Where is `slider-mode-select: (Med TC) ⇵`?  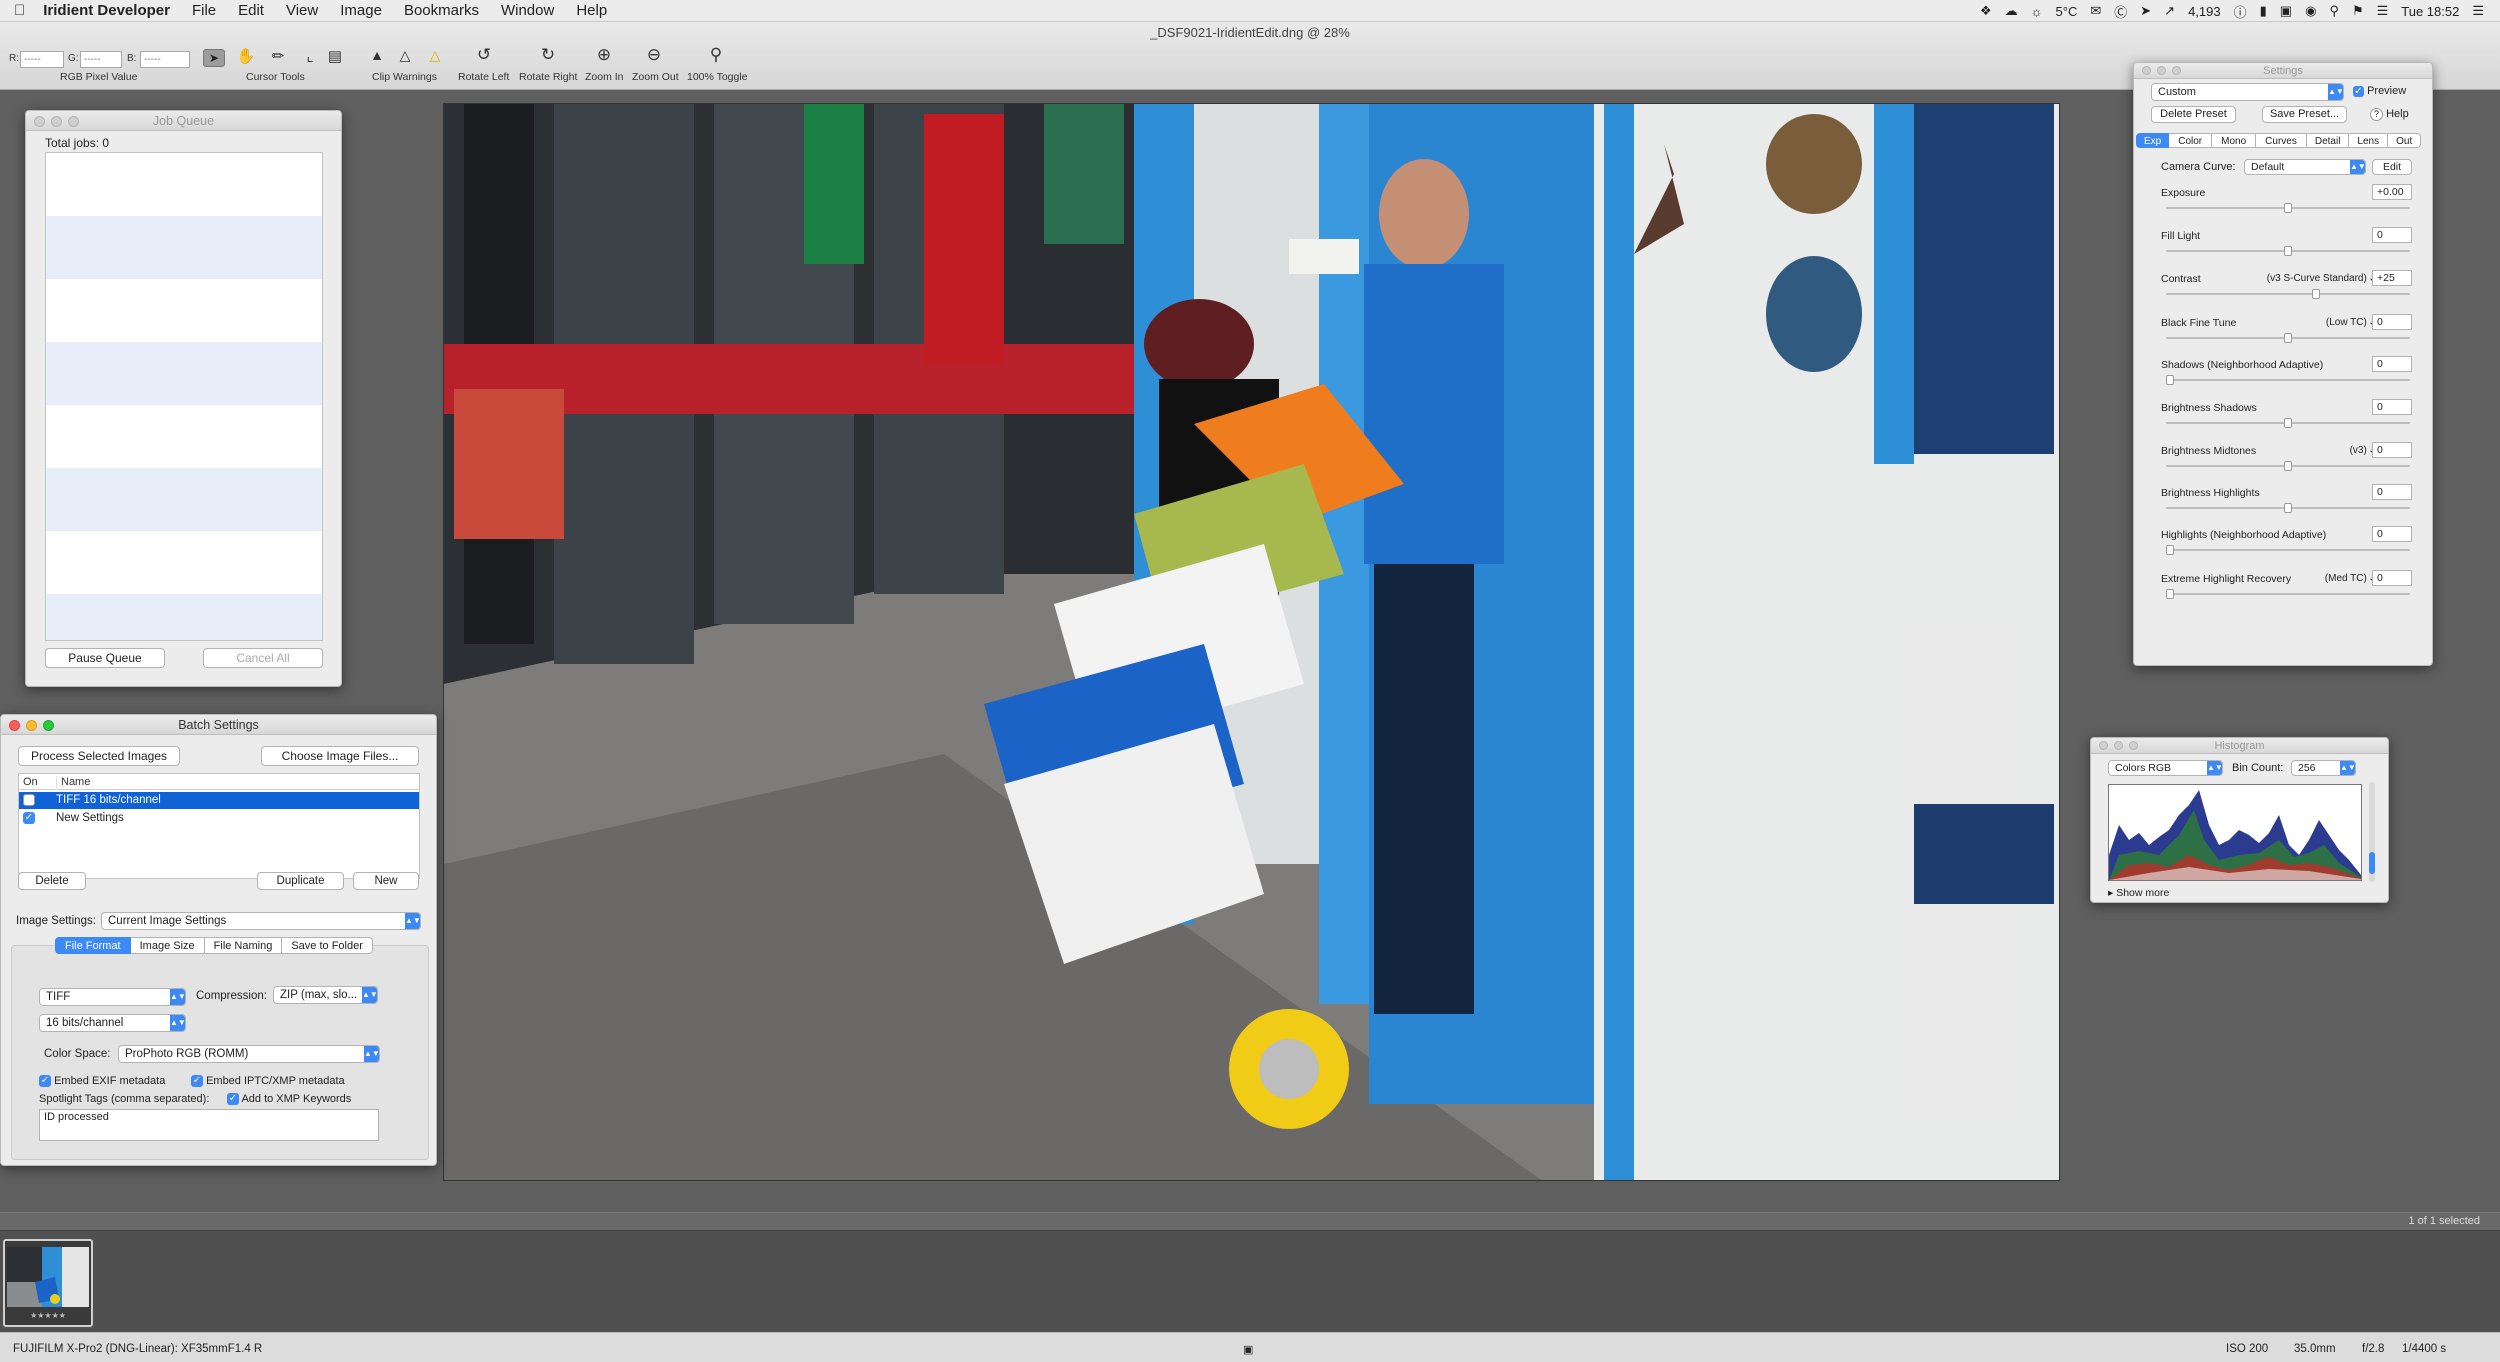
slider-mode-select: (Med TC) ⇵ is located at coordinates (2351, 578).